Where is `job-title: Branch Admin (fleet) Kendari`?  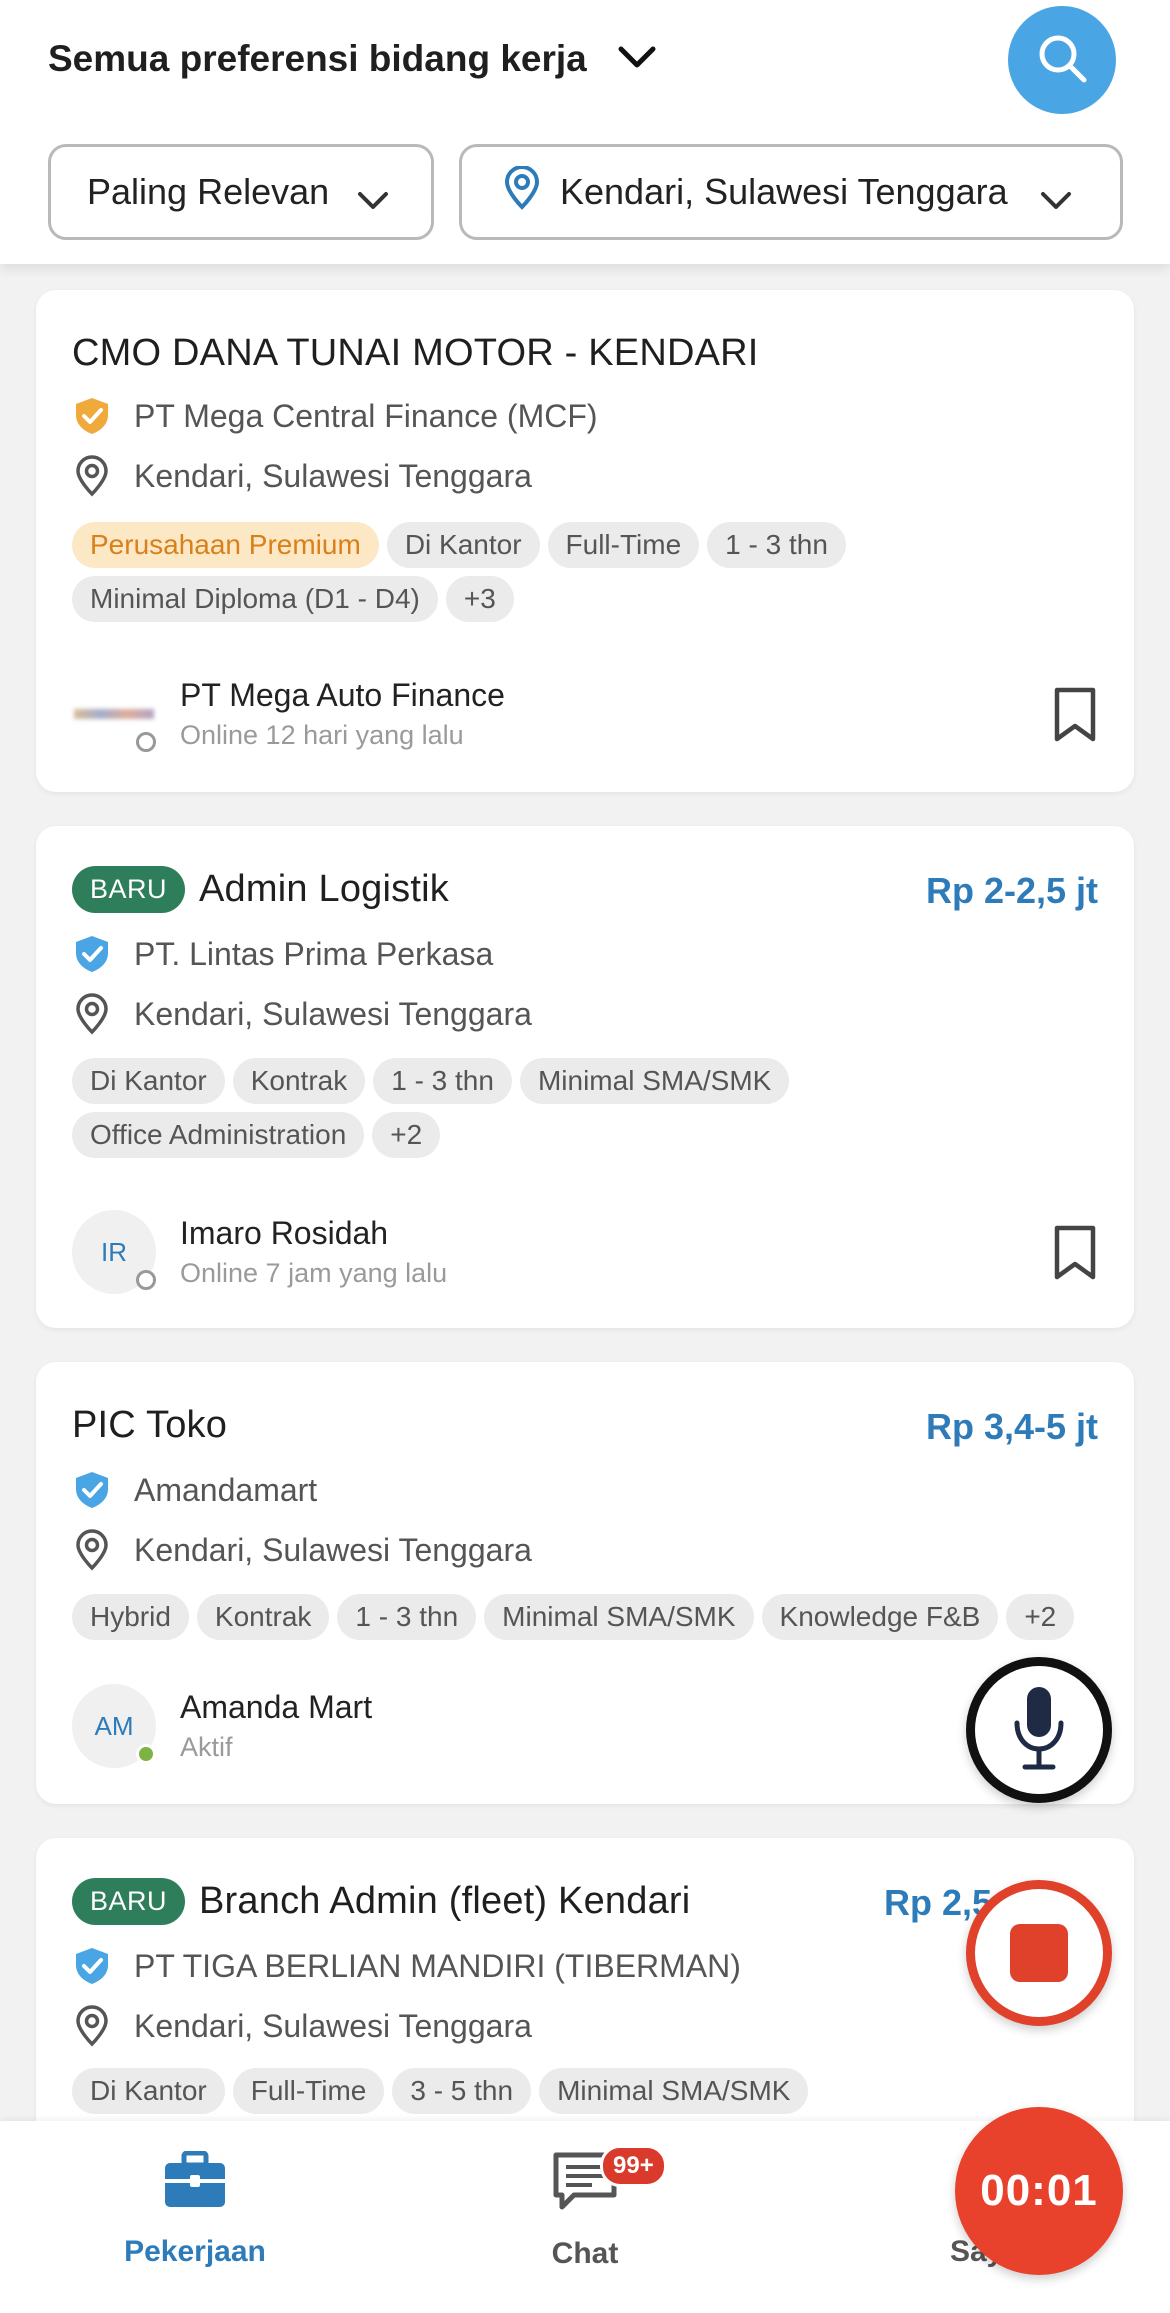
job-title: Branch Admin (fleet) Kendari is located at coordinates (445, 1901).